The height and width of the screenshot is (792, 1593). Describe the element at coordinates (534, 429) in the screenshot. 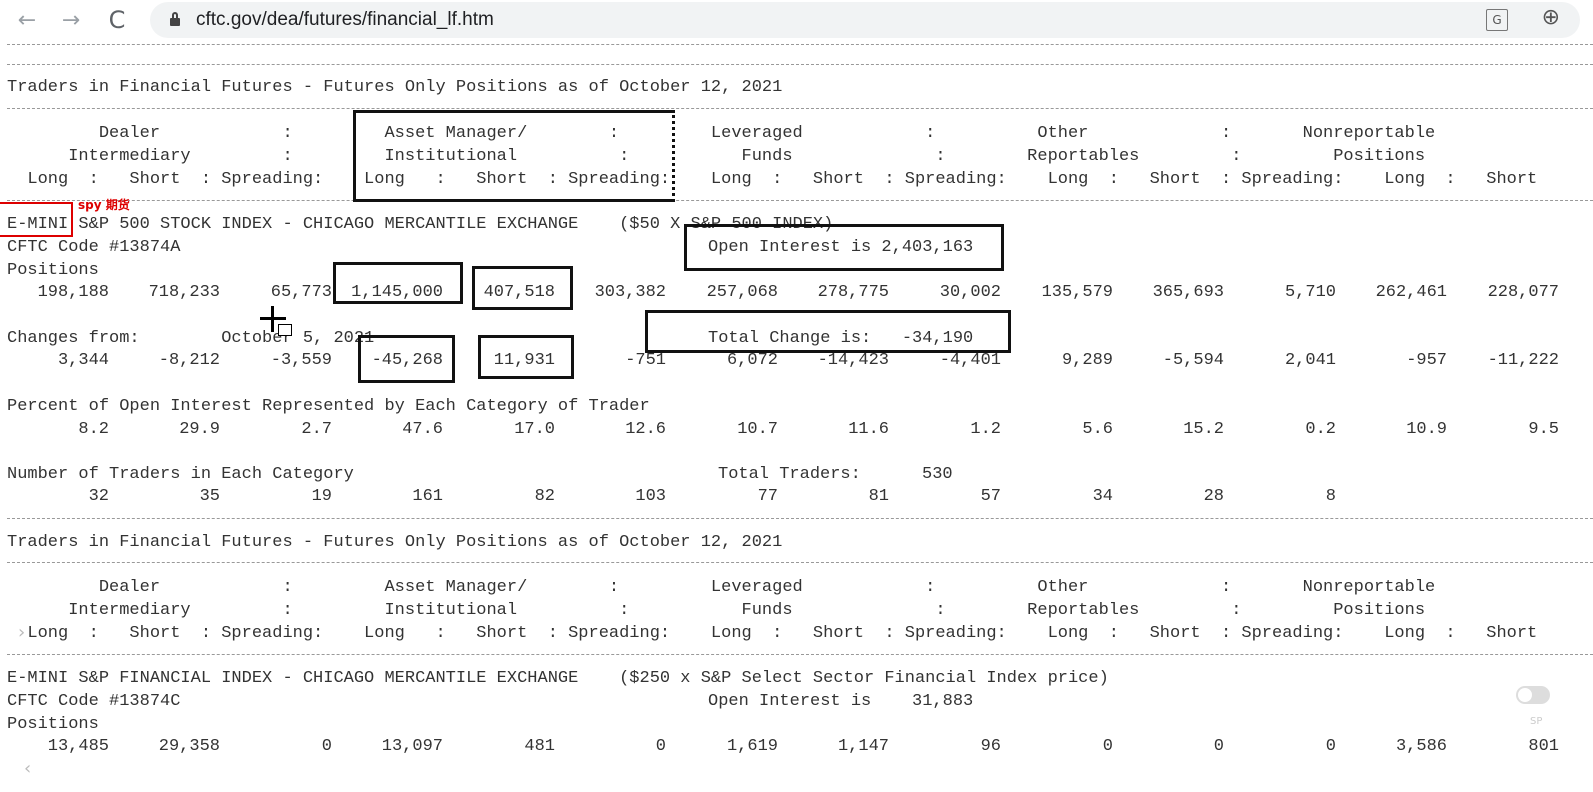

I see `table-cell: 17.0` at that location.